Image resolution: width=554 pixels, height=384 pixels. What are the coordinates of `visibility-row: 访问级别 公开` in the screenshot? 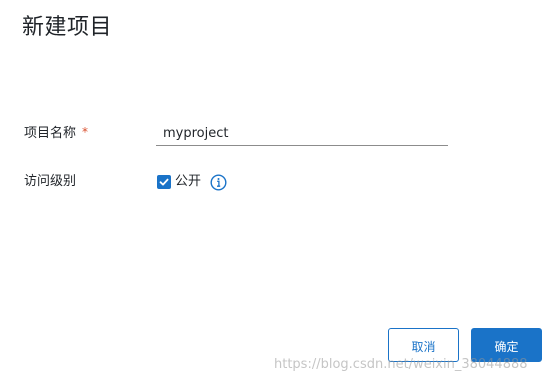 It's located at (289, 182).